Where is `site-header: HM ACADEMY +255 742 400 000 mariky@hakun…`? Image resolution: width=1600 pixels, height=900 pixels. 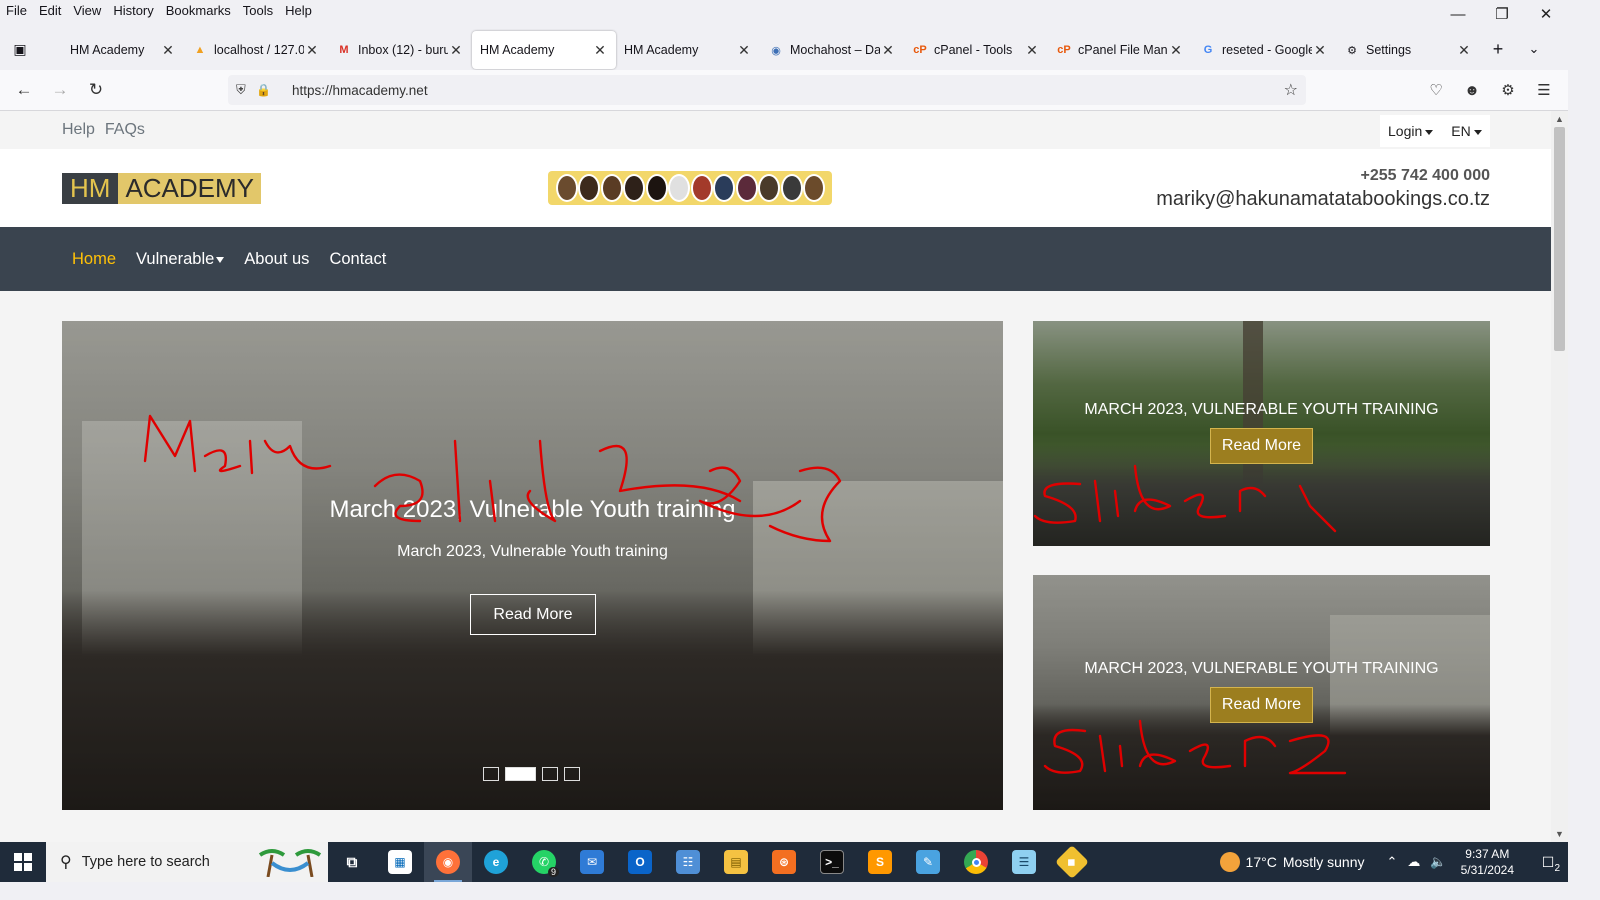
site-header: HM ACADEMY +255 742 400 000 mariky@hakun… is located at coordinates (775, 188).